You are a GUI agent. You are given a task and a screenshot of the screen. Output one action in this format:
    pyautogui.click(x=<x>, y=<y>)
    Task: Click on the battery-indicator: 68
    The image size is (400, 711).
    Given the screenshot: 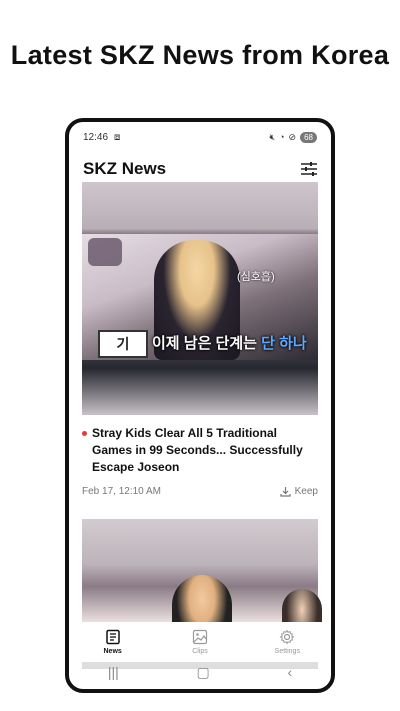 What is the action you would take?
    pyautogui.click(x=308, y=137)
    